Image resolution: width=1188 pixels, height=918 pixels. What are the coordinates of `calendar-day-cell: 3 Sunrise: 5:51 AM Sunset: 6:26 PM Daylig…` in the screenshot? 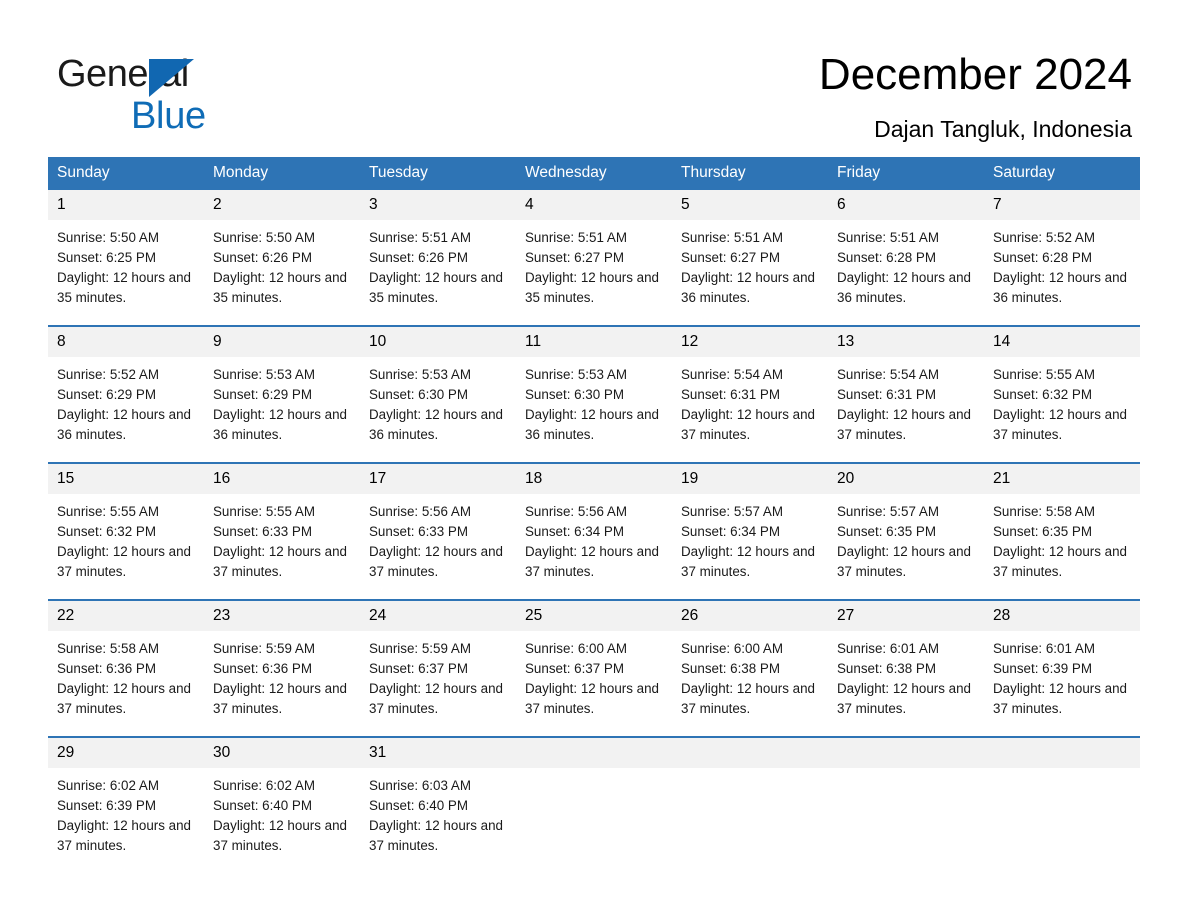 It's located at (438, 258).